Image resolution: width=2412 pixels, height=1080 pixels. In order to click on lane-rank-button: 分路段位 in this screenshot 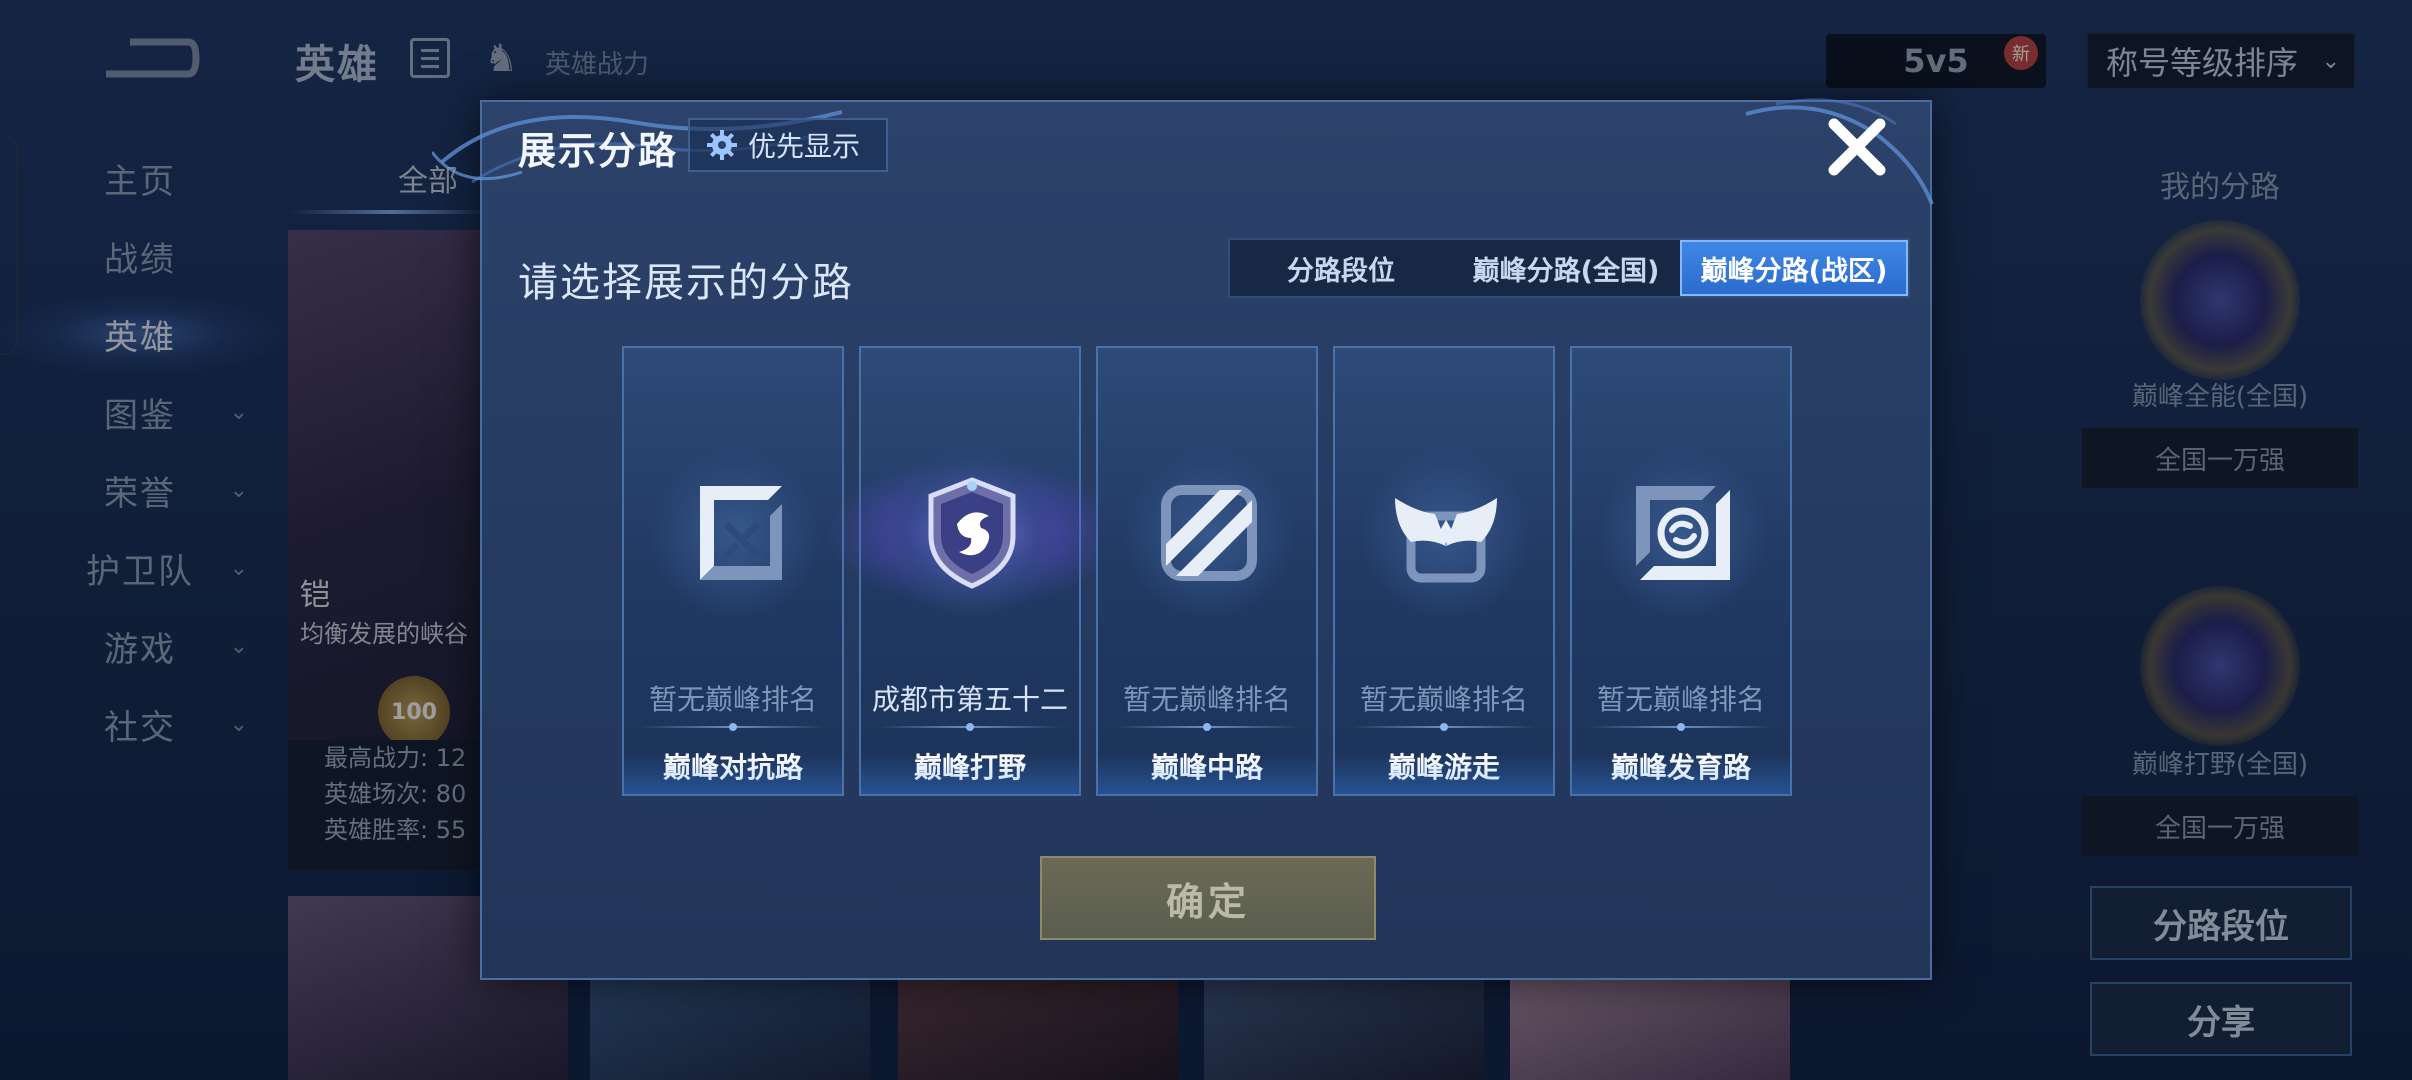, I will do `click(2221, 923)`.